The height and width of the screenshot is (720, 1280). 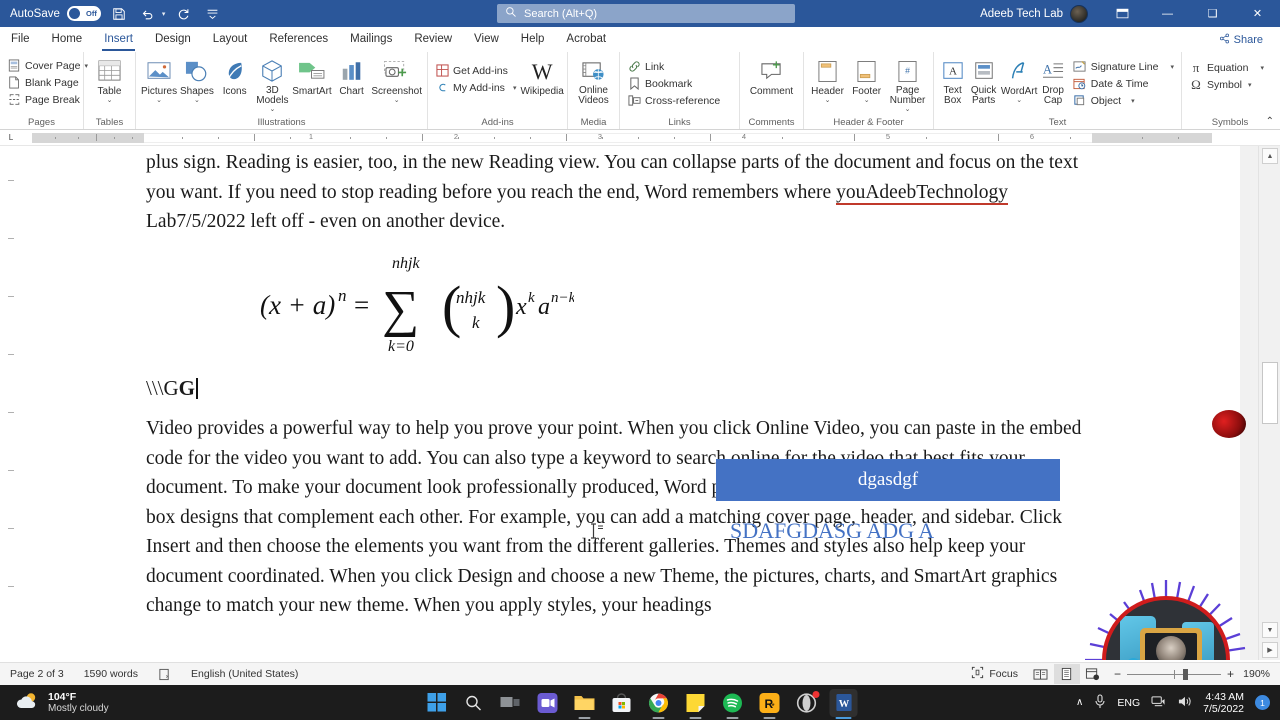 What do you see at coordinates (67, 39) in the screenshot?
I see `tab-home: Home` at bounding box center [67, 39].